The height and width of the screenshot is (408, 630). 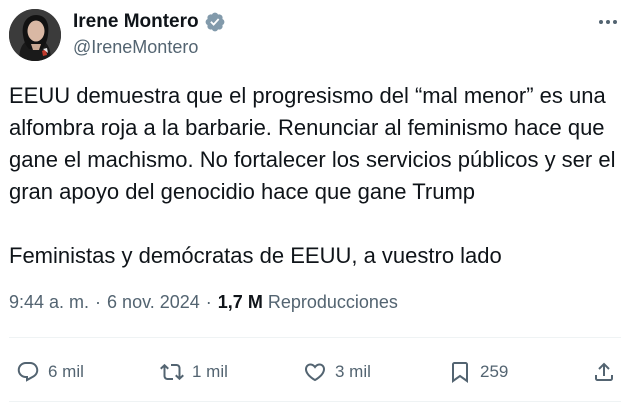 I want to click on bookmark-icon, so click(x=460, y=372).